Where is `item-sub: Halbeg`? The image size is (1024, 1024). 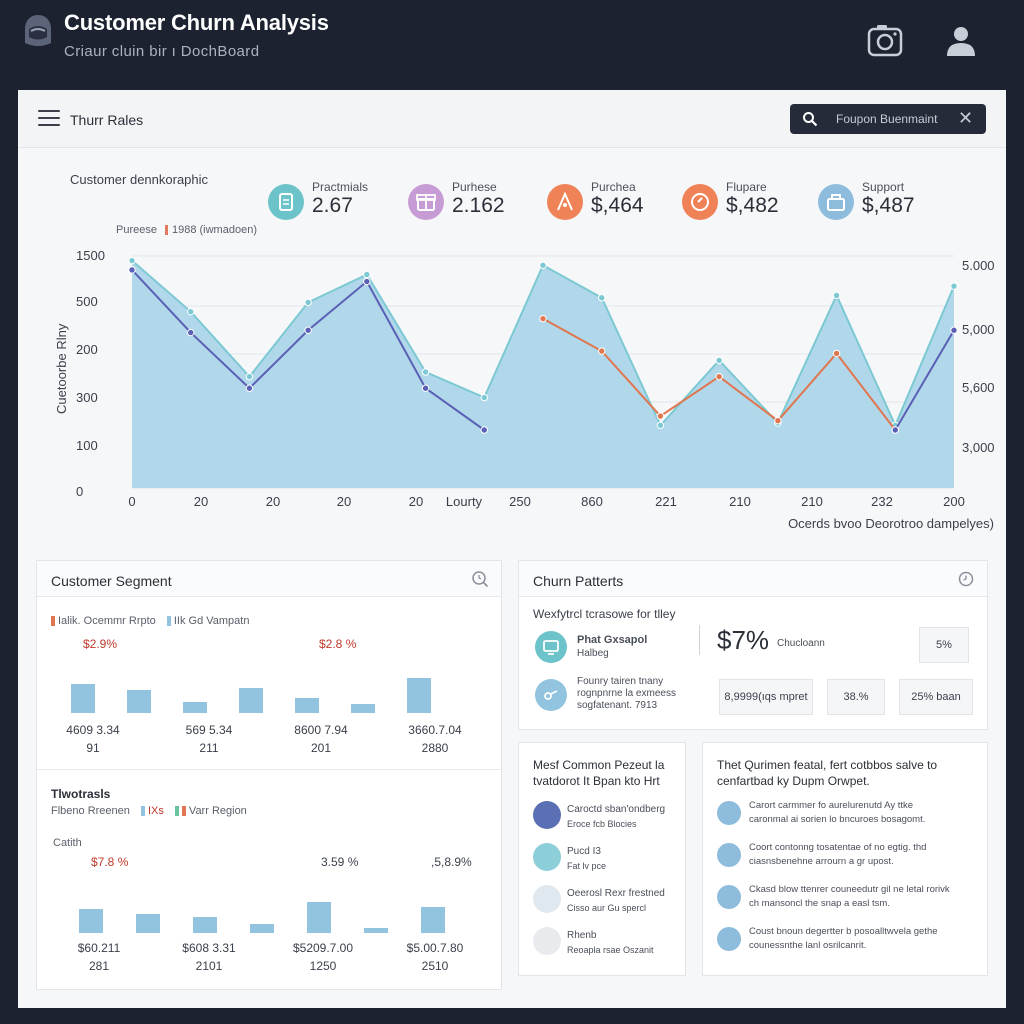
item-sub: Halbeg is located at coordinates (593, 653).